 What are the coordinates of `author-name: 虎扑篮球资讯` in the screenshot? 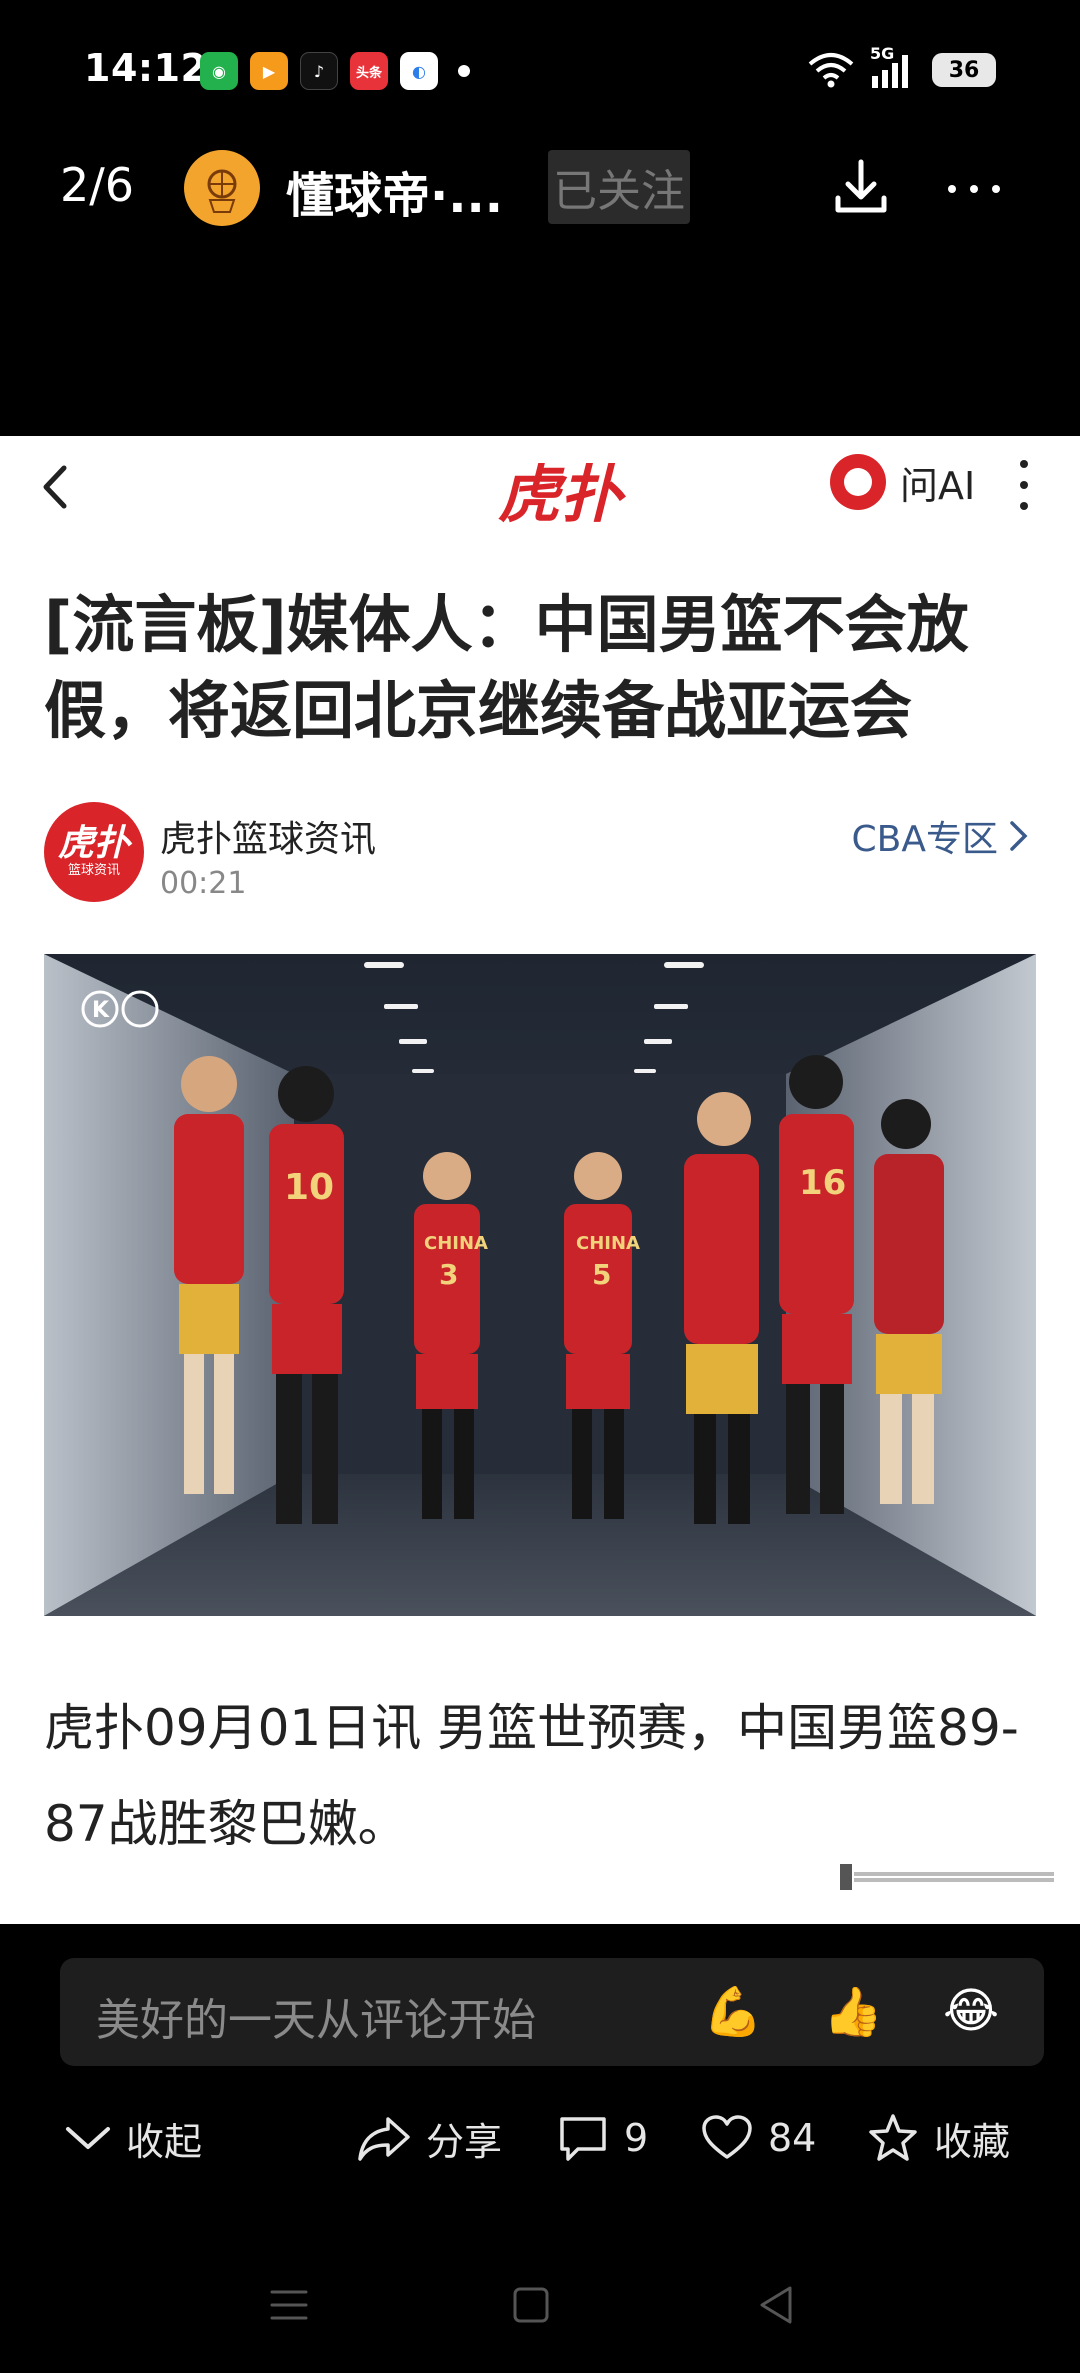 It's located at (268, 836).